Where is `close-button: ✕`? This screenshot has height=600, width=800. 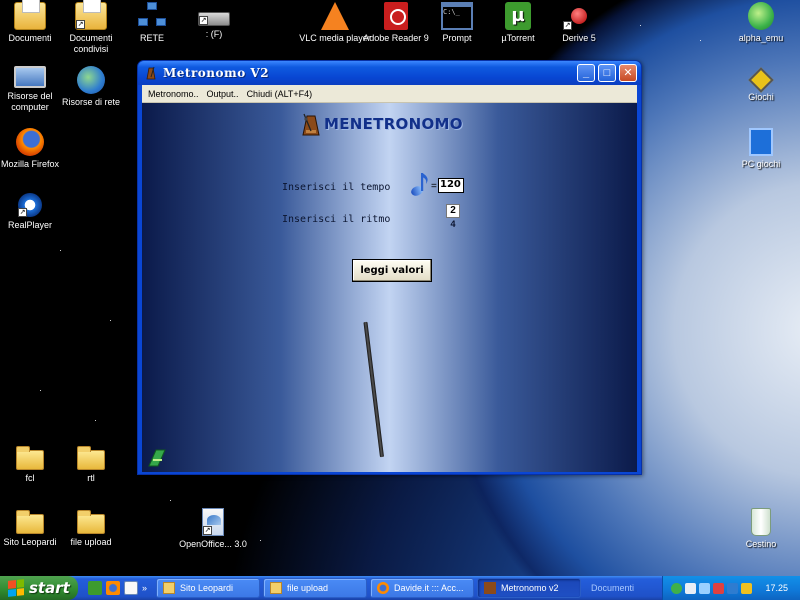 close-button: ✕ is located at coordinates (628, 73).